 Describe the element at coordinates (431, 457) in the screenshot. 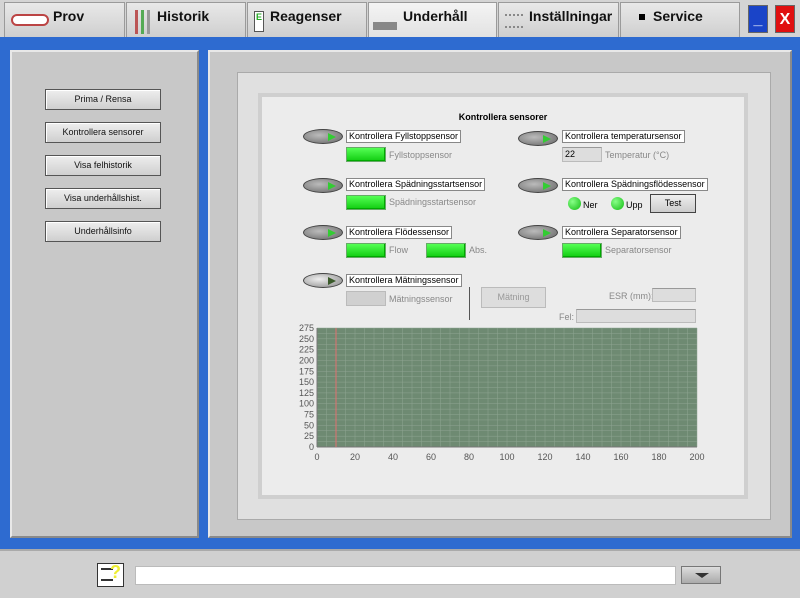

I see `x-tick-label: 60` at that location.